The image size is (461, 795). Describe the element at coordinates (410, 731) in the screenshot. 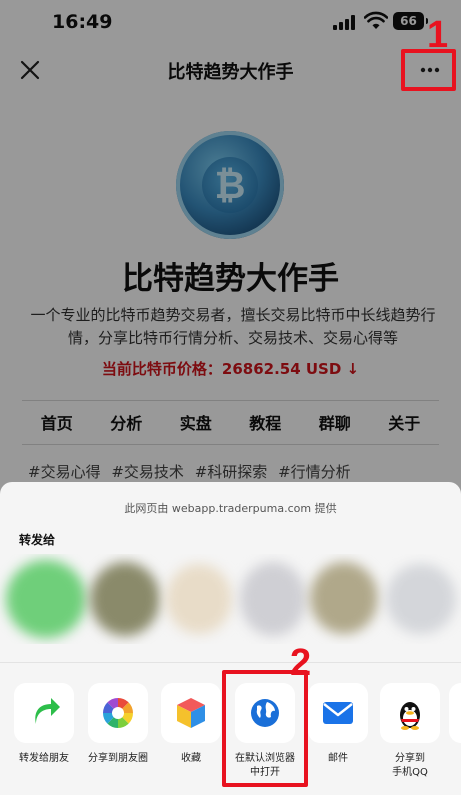

I see `share-to-qq-button: 分享到 手机QQ` at that location.